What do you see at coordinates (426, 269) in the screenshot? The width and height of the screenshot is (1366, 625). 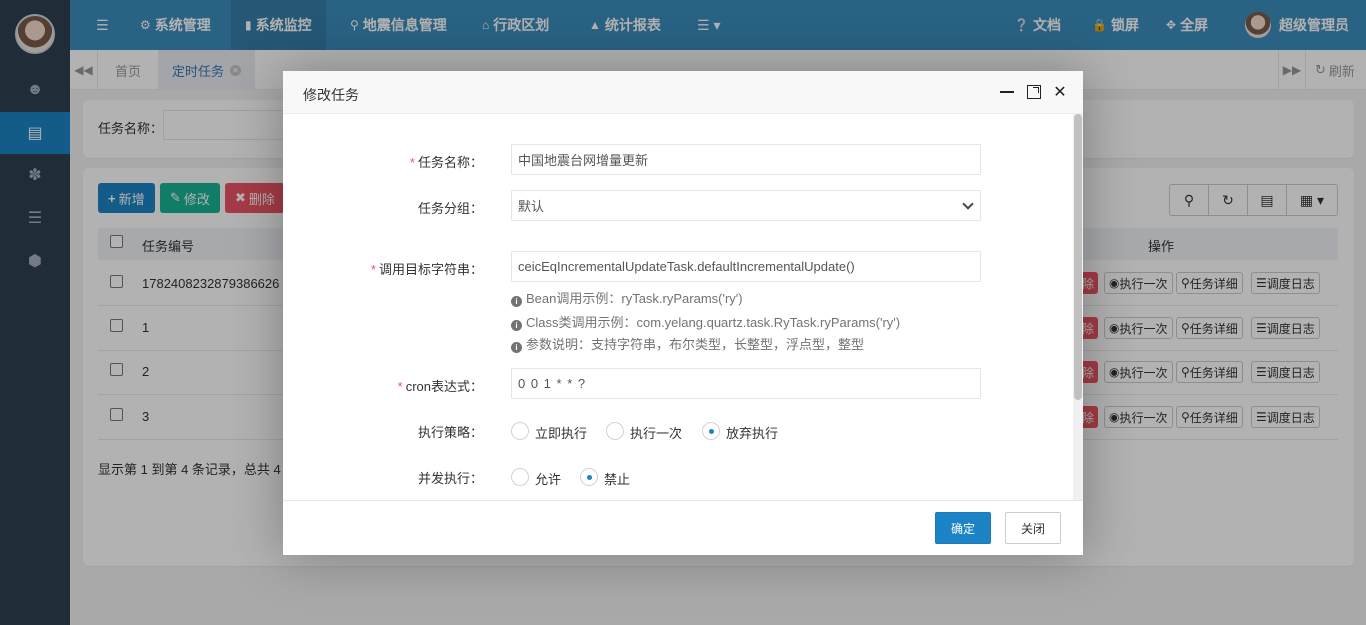 I see `invoke-target-label: * 调用目标字符串：` at bounding box center [426, 269].